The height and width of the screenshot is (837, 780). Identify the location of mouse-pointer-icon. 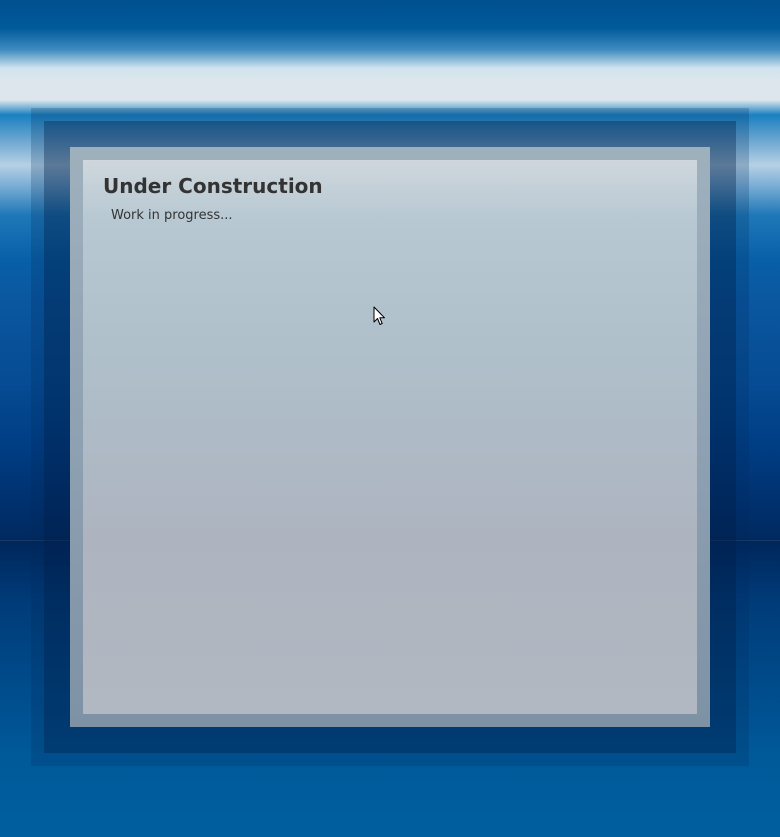
(379, 315).